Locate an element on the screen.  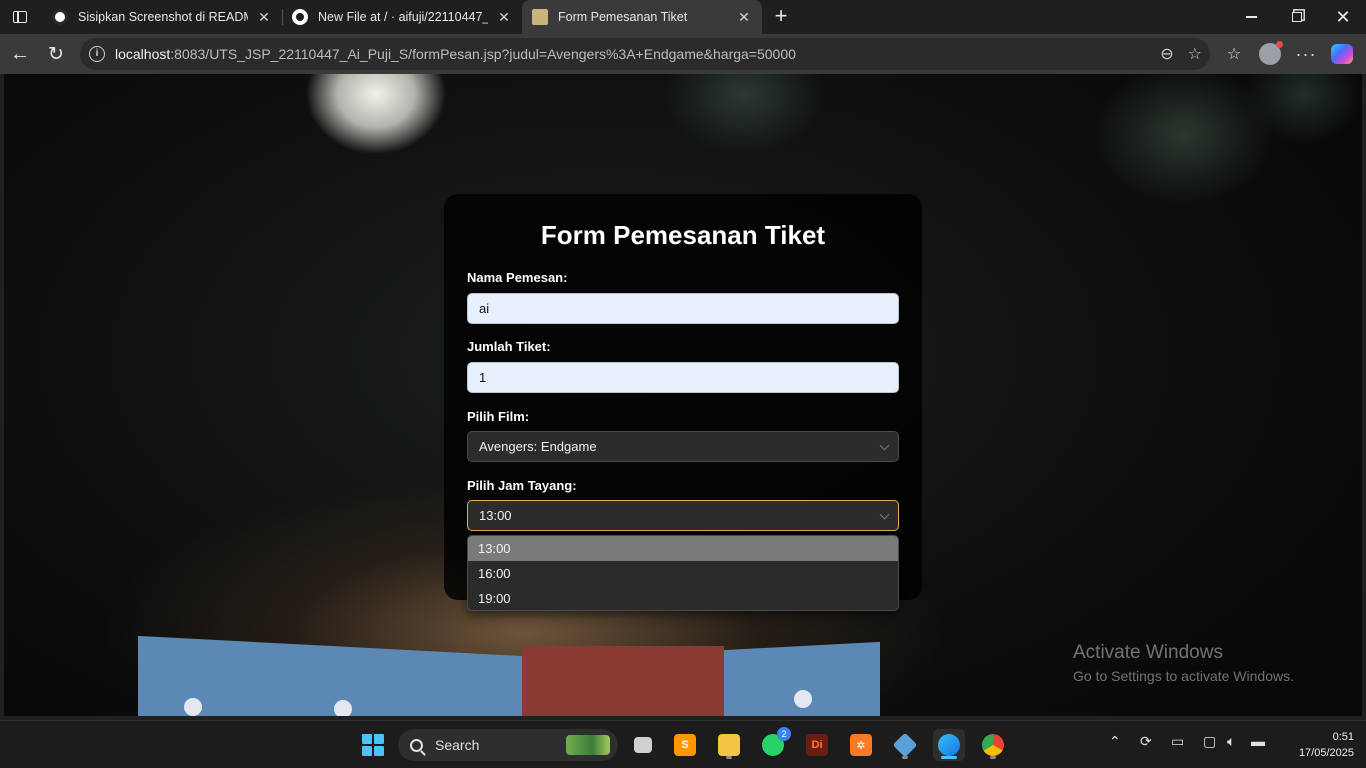
netbeans-button is located at coordinates (905, 745).